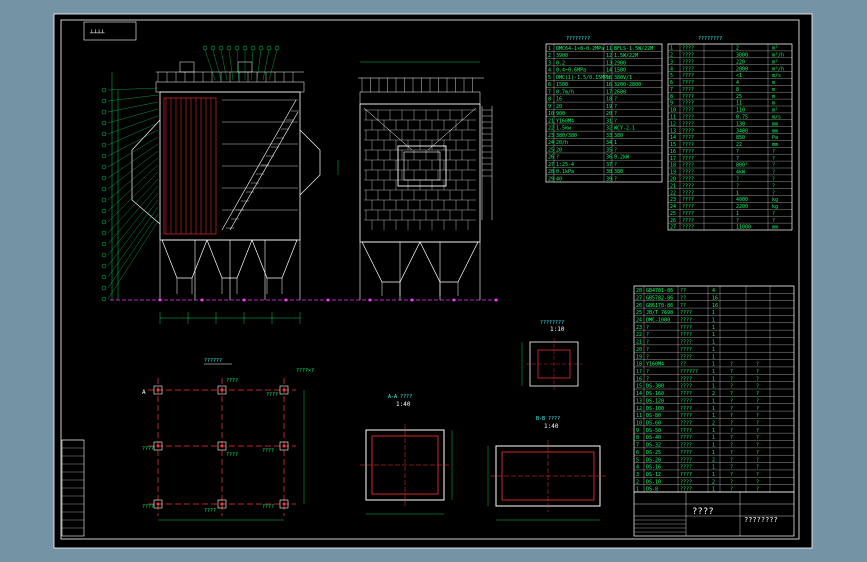  What do you see at coordinates (715, 306) in the screenshot?
I see `parts-qty: 16` at bounding box center [715, 306].